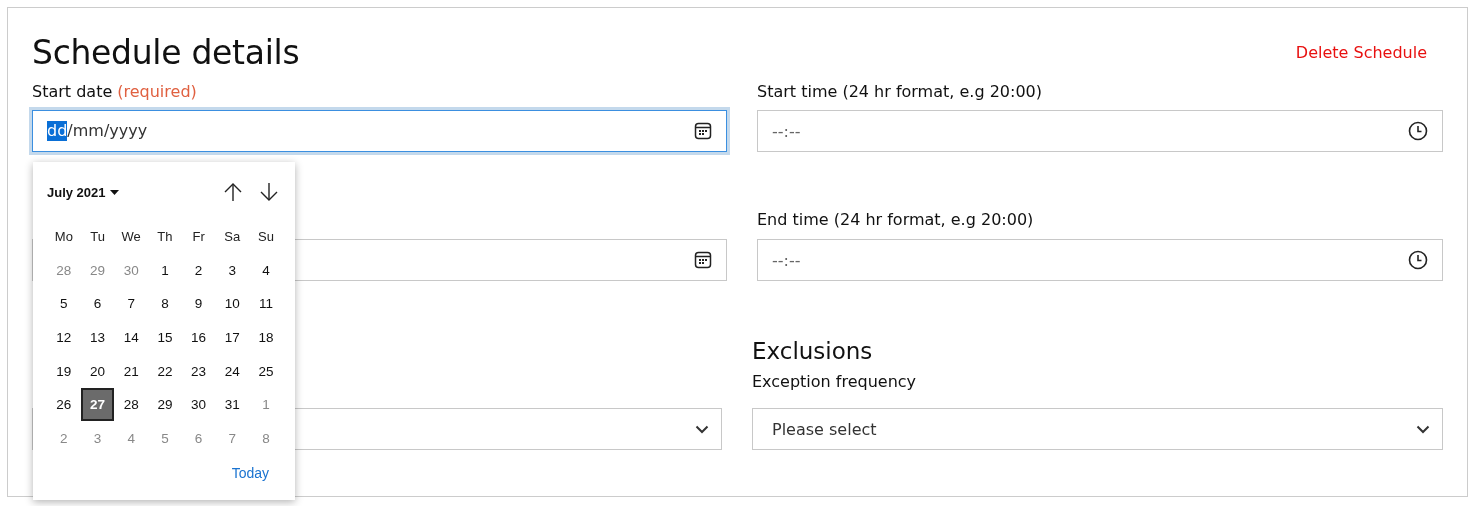 The width and height of the screenshot is (1475, 506). I want to click on calendar-day: 10, so click(232, 304).